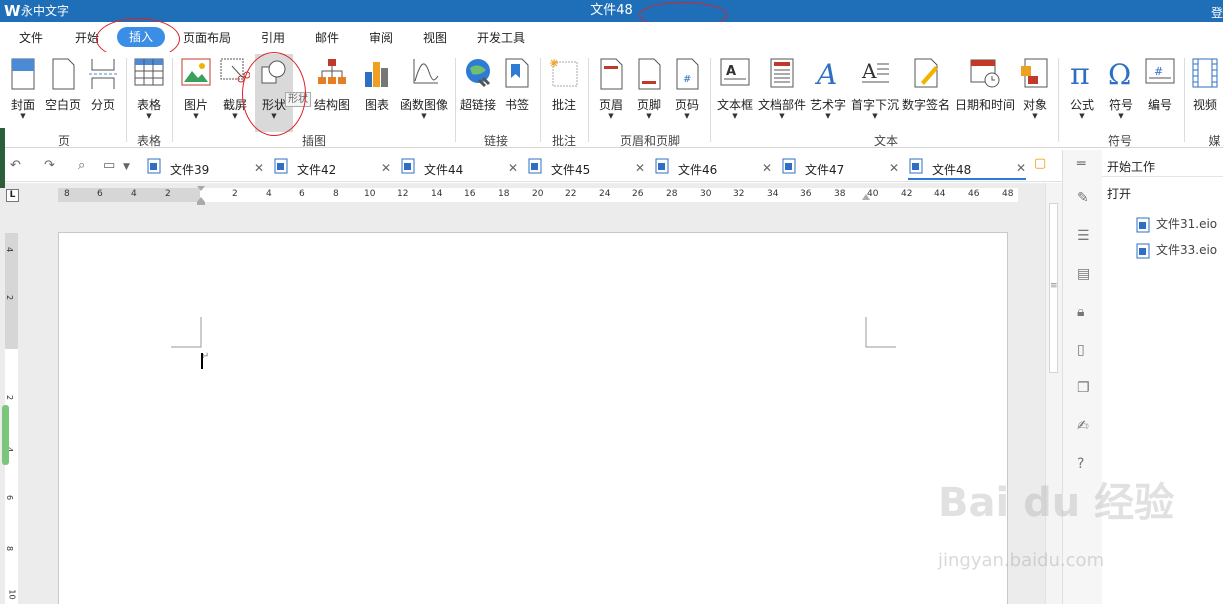  I want to click on cover-button: 封面 ▼, so click(23, 93).